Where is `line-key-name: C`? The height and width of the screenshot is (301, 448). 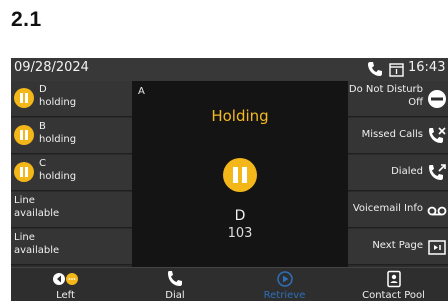 line-key-name: C is located at coordinates (42, 163).